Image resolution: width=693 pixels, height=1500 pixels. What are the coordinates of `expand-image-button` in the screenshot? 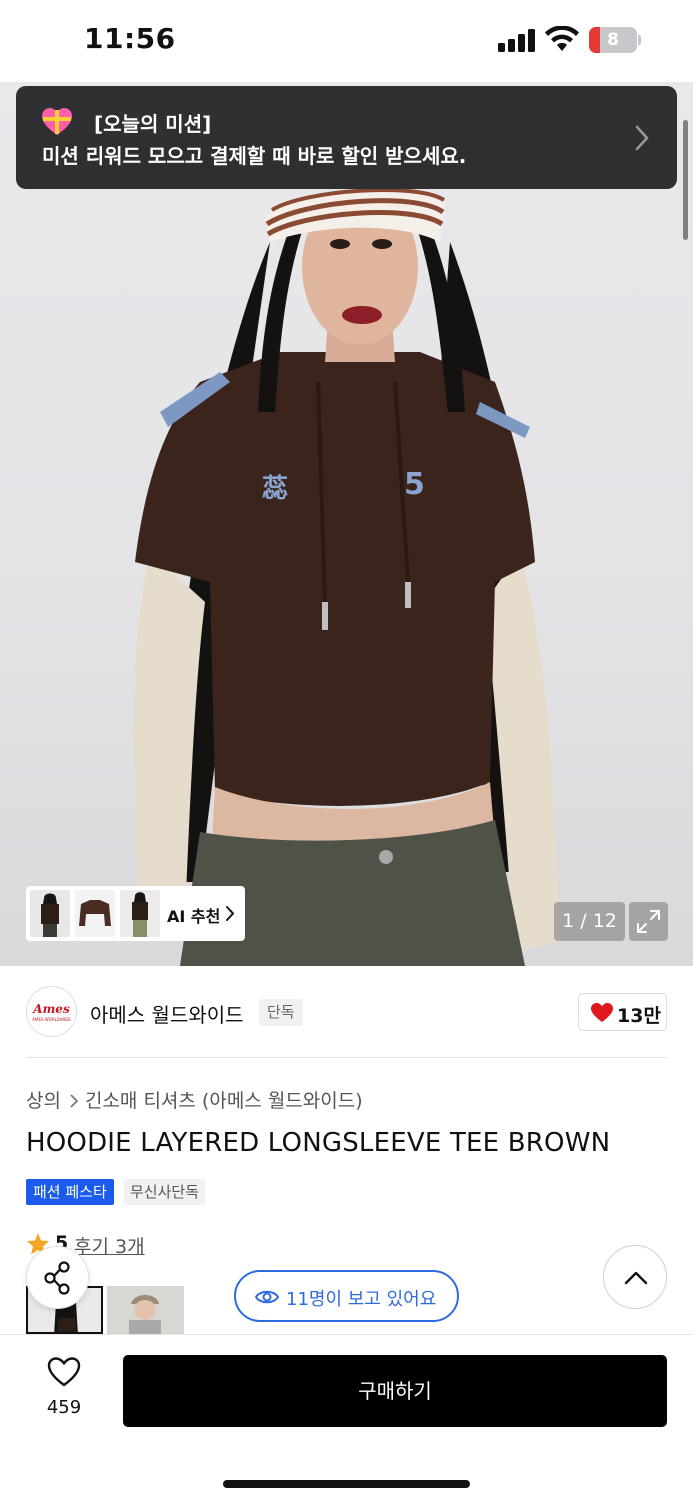 It's located at (648, 921).